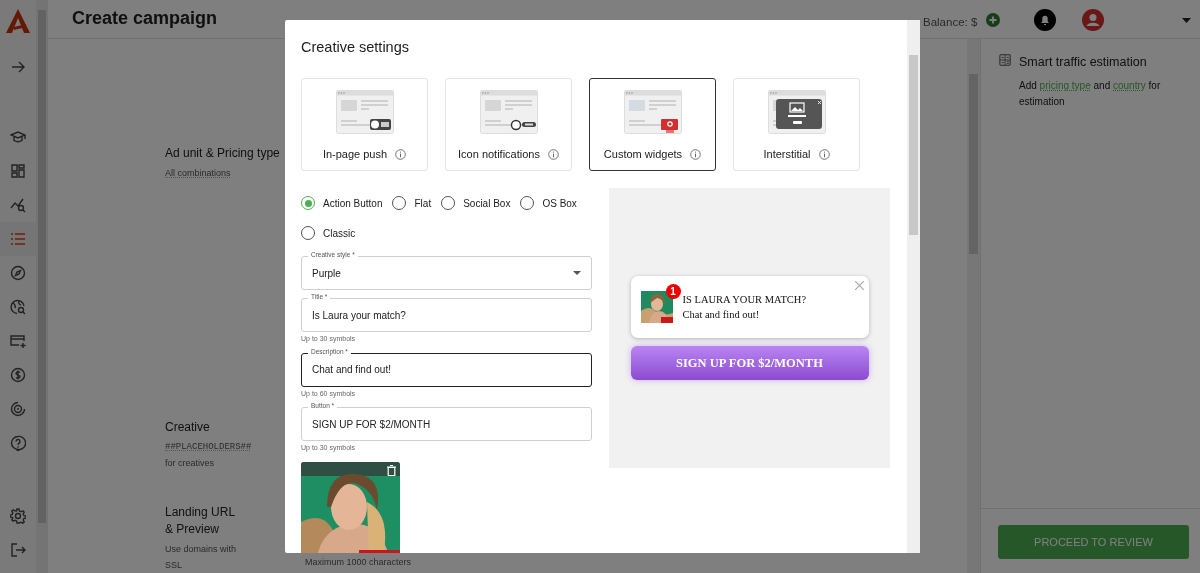  What do you see at coordinates (499, 155) in the screenshot?
I see `card-label: Icon notifications` at bounding box center [499, 155].